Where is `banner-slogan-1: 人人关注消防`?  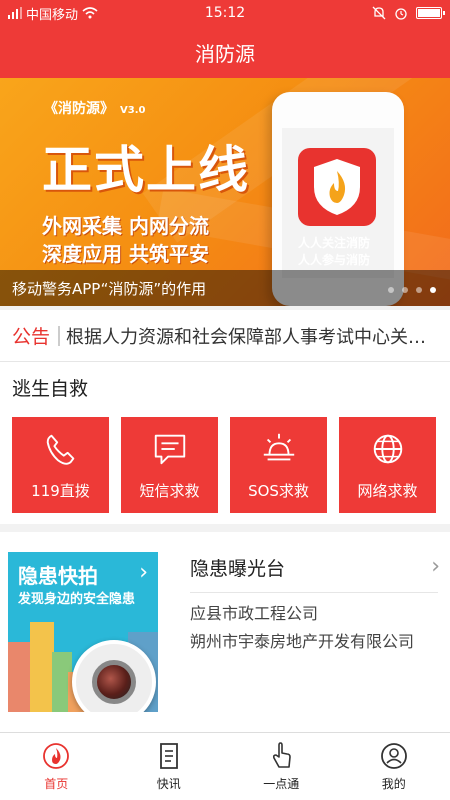
banner-slogan-1: 人人关注消防 is located at coordinates (334, 243).